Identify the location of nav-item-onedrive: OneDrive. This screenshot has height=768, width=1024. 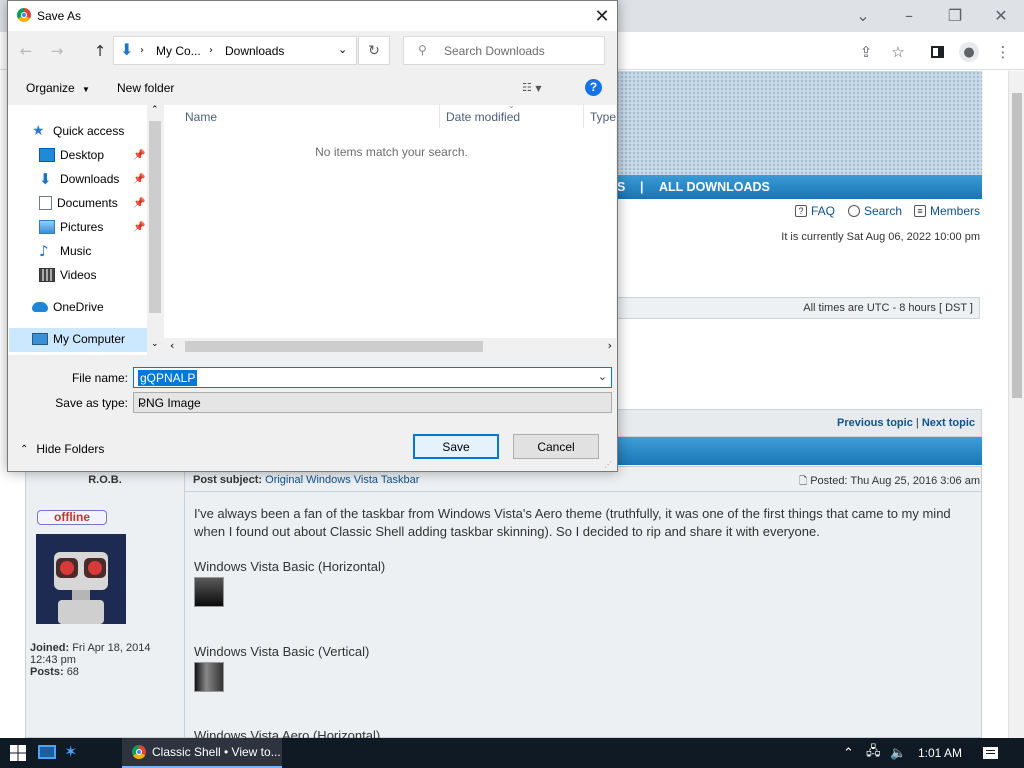
(68, 307).